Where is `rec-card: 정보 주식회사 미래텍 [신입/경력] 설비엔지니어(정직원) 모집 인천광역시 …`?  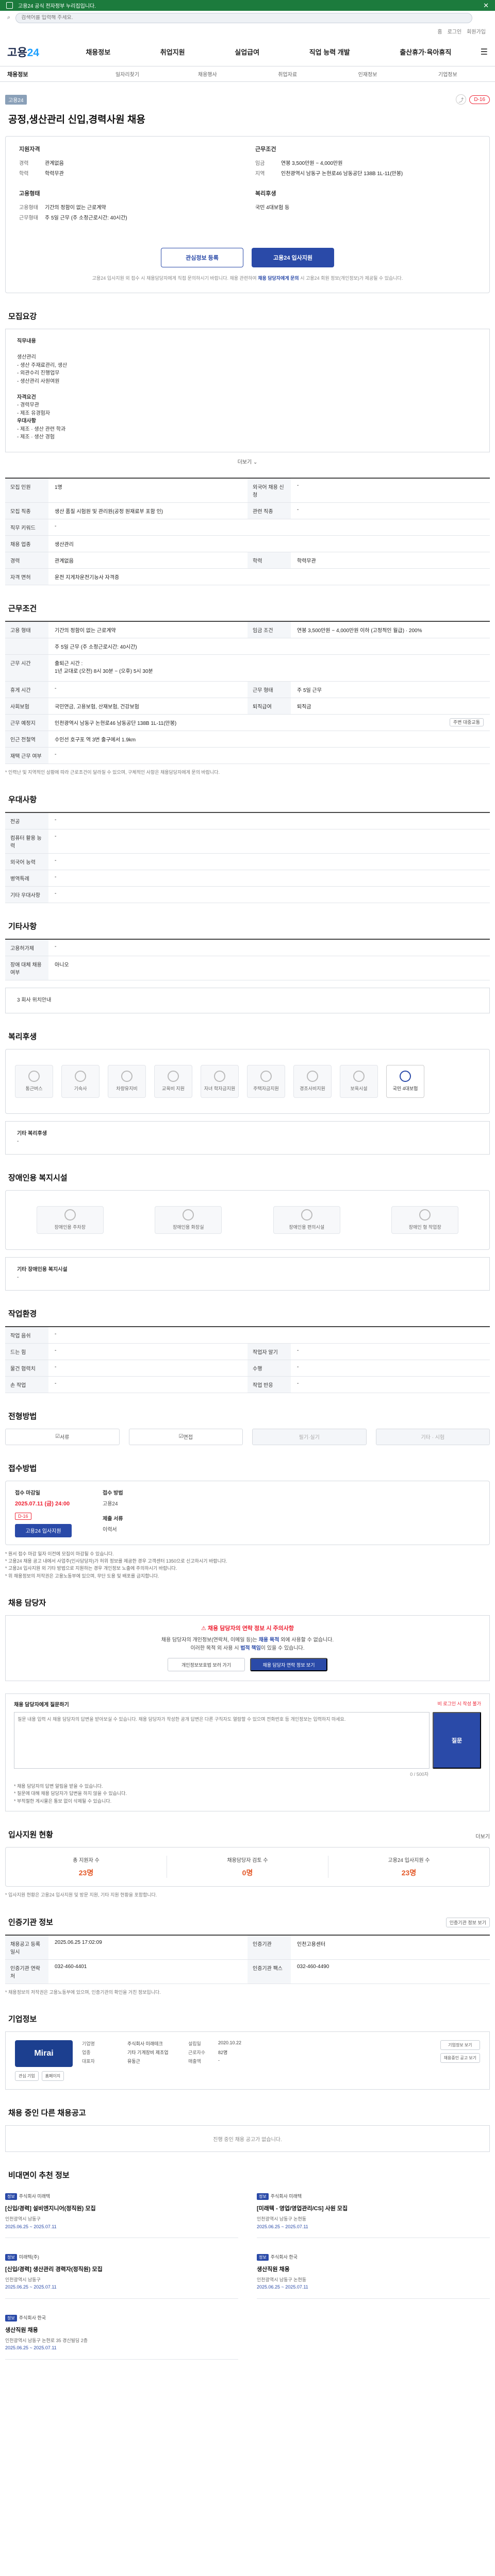 rec-card: 정보 주식회사 미래텍 [신입/경력] 설비엔지니어(정직원) 모집 인천광역시 … is located at coordinates (122, 2213).